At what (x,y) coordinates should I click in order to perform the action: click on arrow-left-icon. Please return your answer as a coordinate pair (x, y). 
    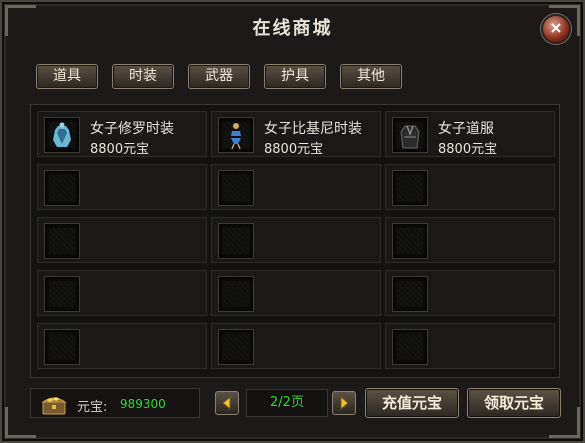
    Looking at the image, I should click on (226, 403).